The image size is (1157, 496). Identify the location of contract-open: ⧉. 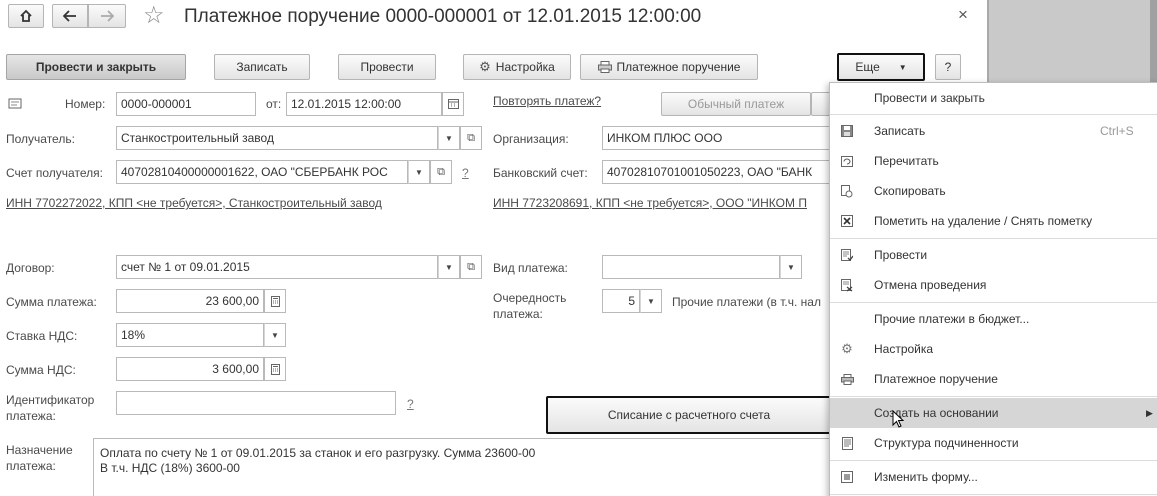
(471, 267).